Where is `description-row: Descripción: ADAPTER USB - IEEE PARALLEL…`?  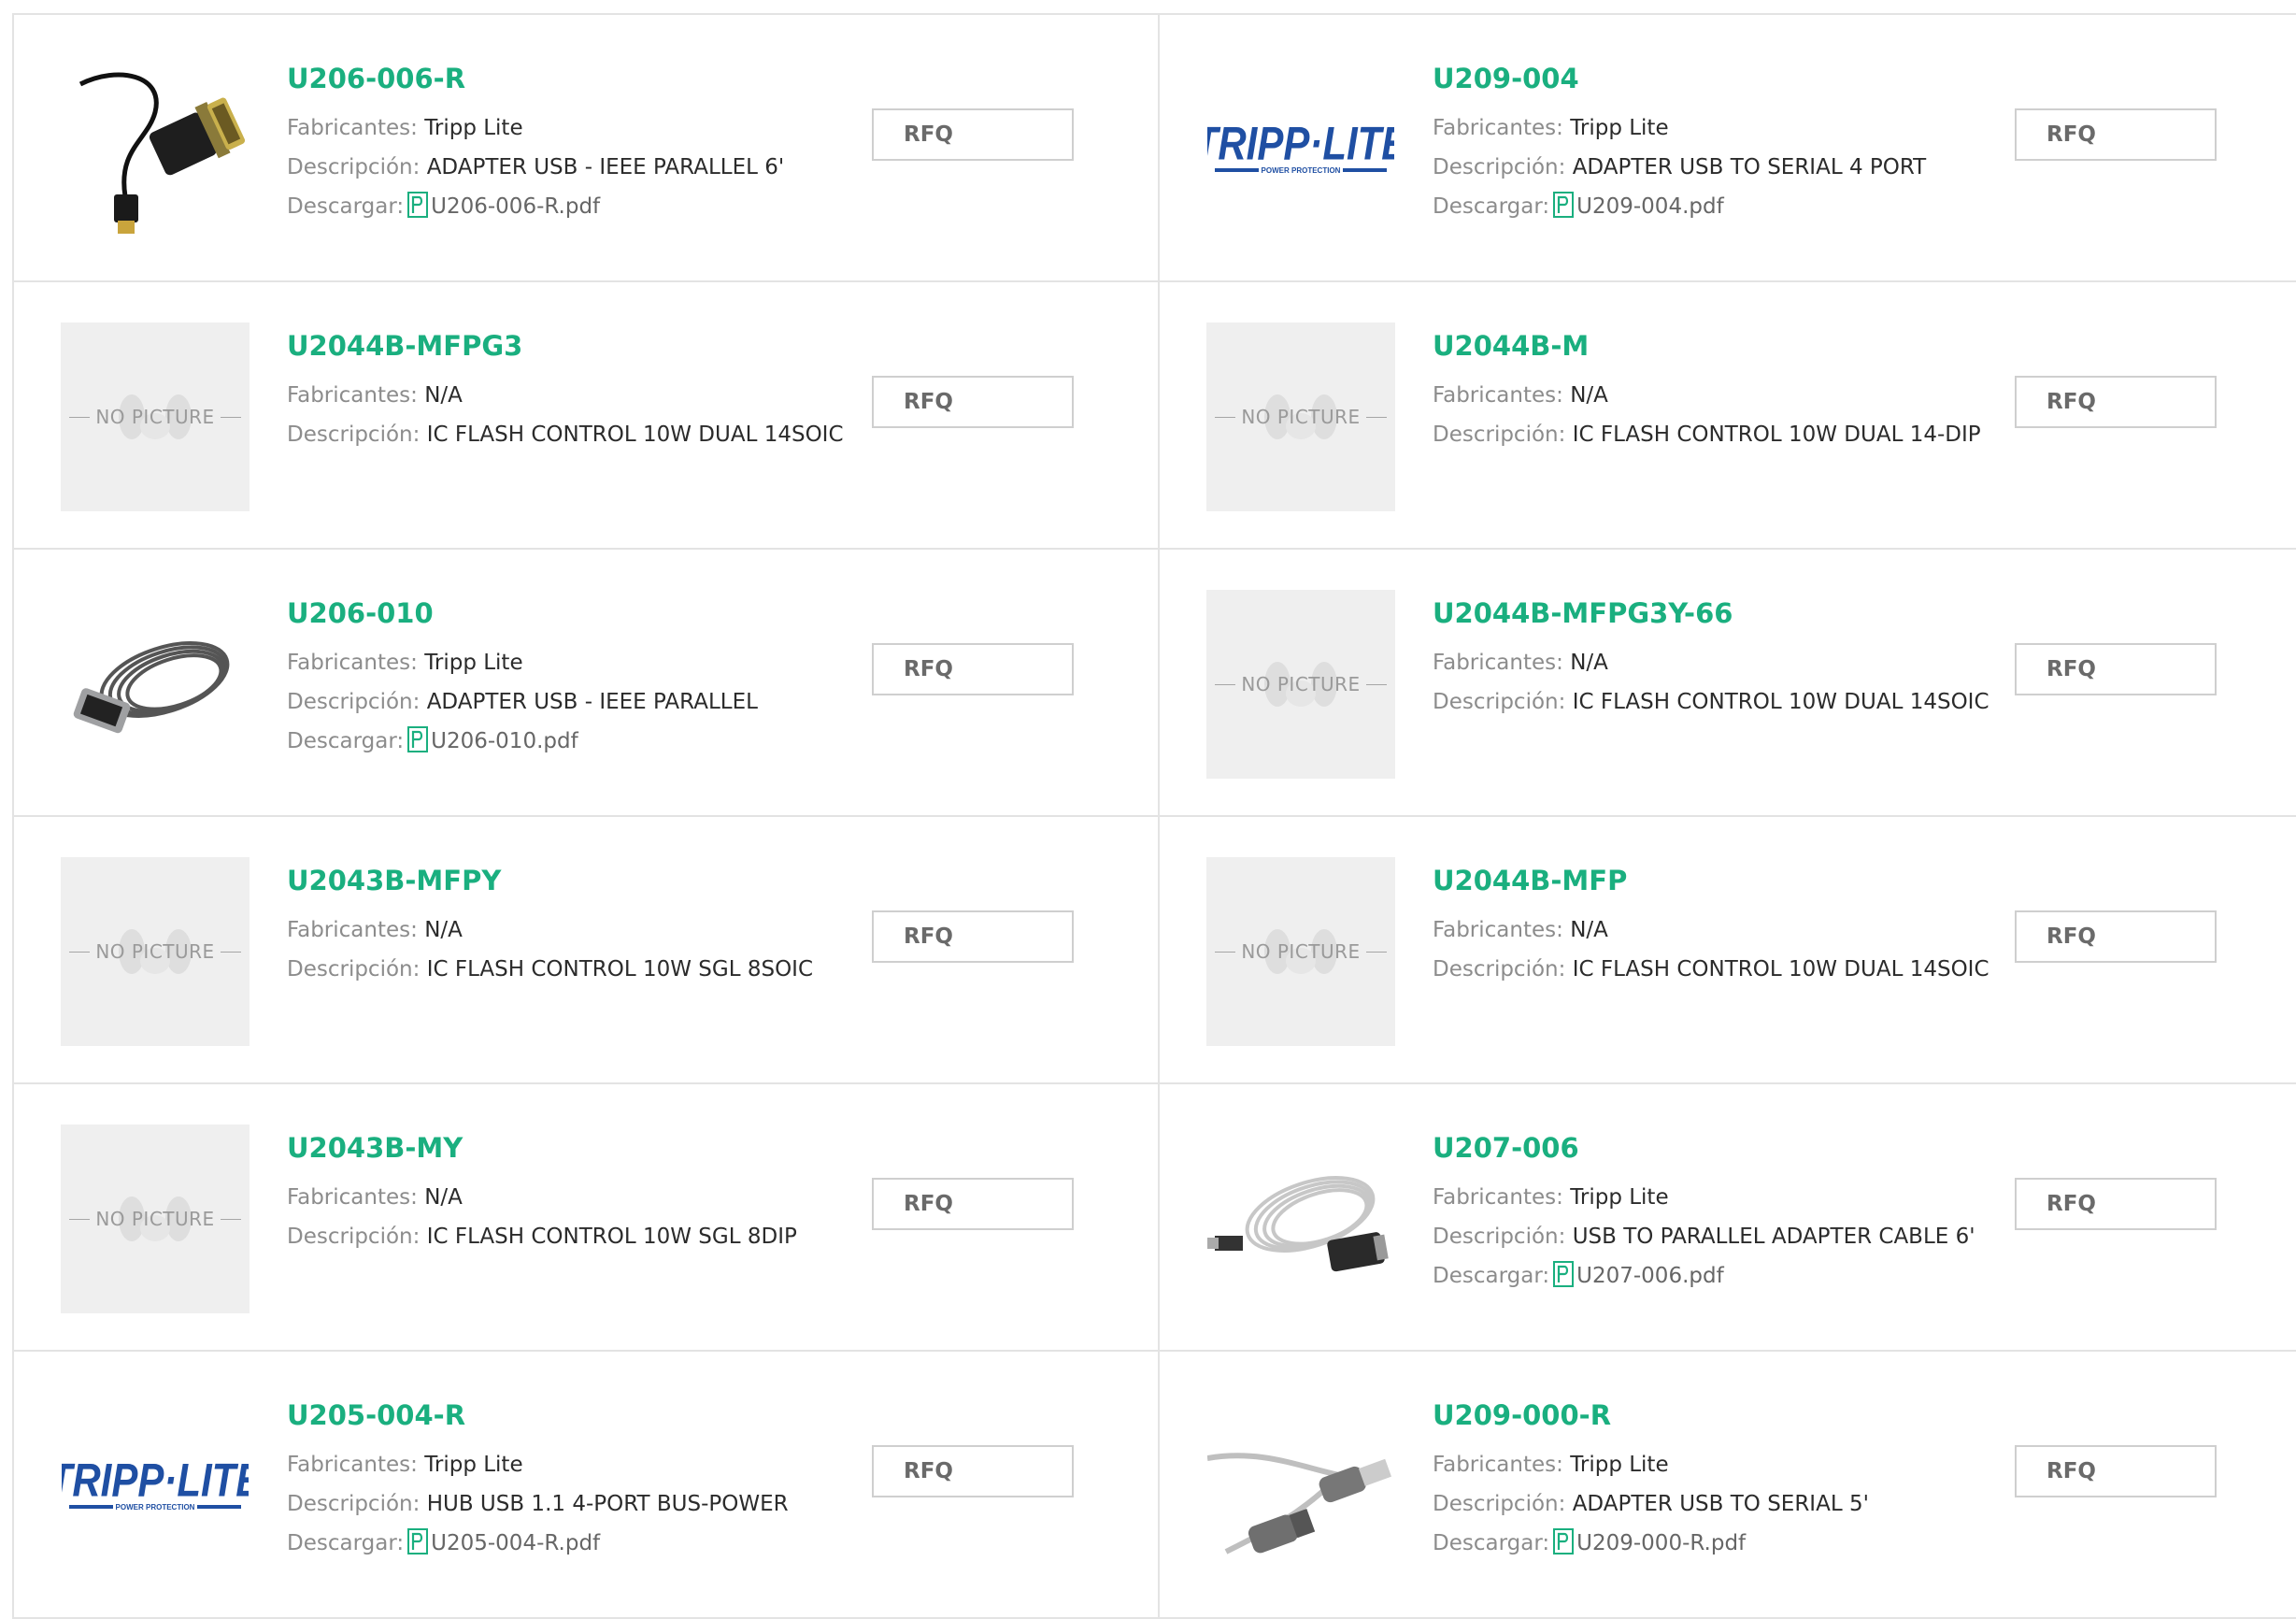 description-row: Descripción: ADAPTER USB - IEEE PARALLEL… is located at coordinates (567, 167).